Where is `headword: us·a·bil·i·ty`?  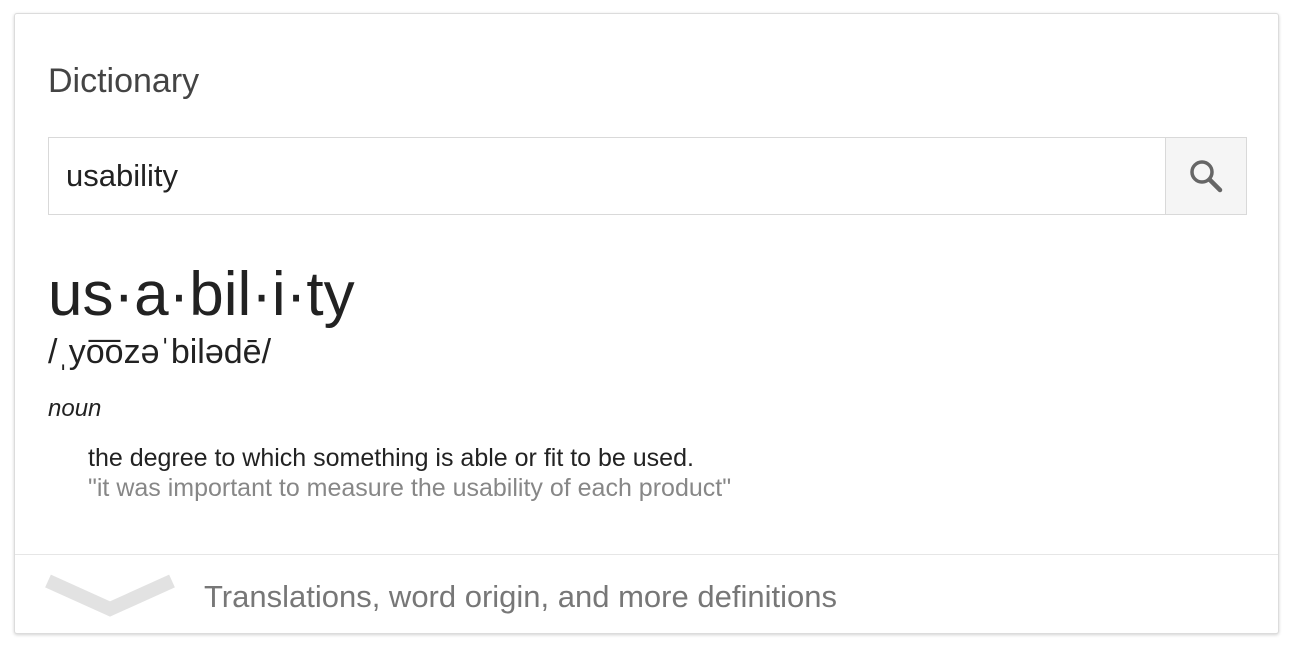
headword: us·a·bil·i·ty is located at coordinates (201, 294).